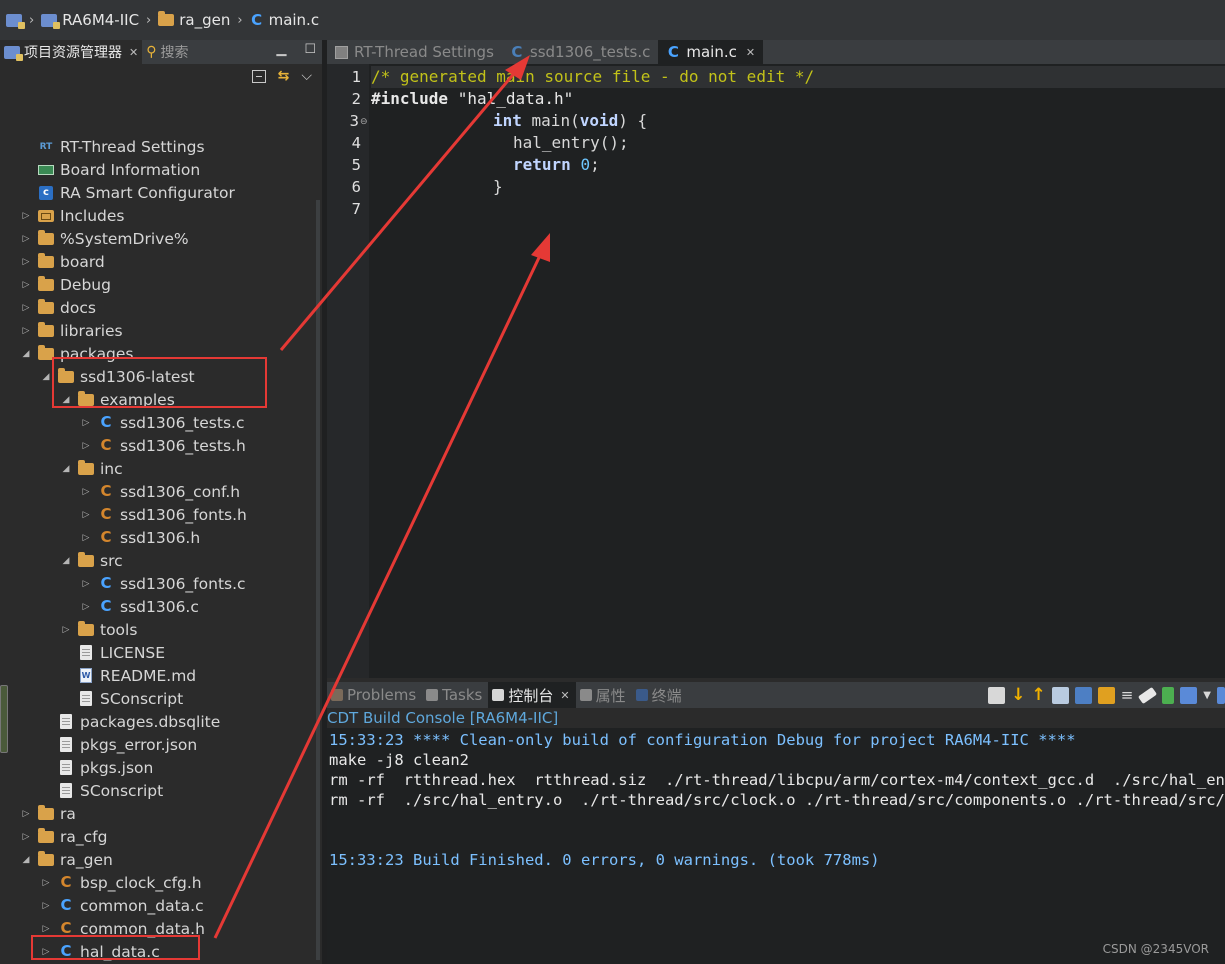  What do you see at coordinates (1221, 695) in the screenshot?
I see `new-console-icon` at bounding box center [1221, 695].